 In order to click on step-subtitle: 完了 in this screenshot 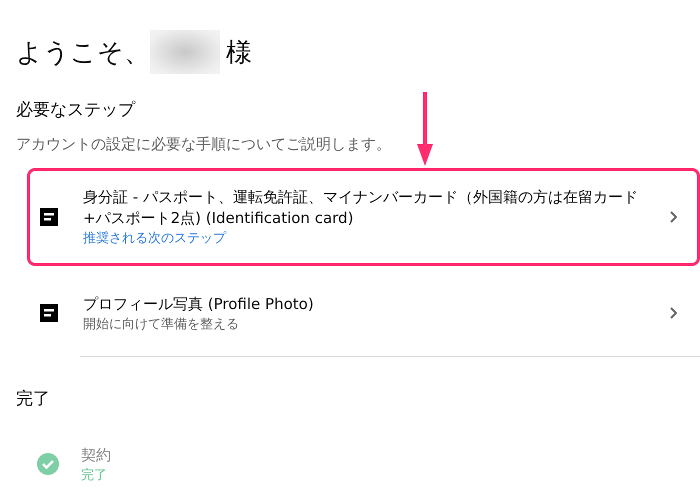, I will do `click(94, 475)`.